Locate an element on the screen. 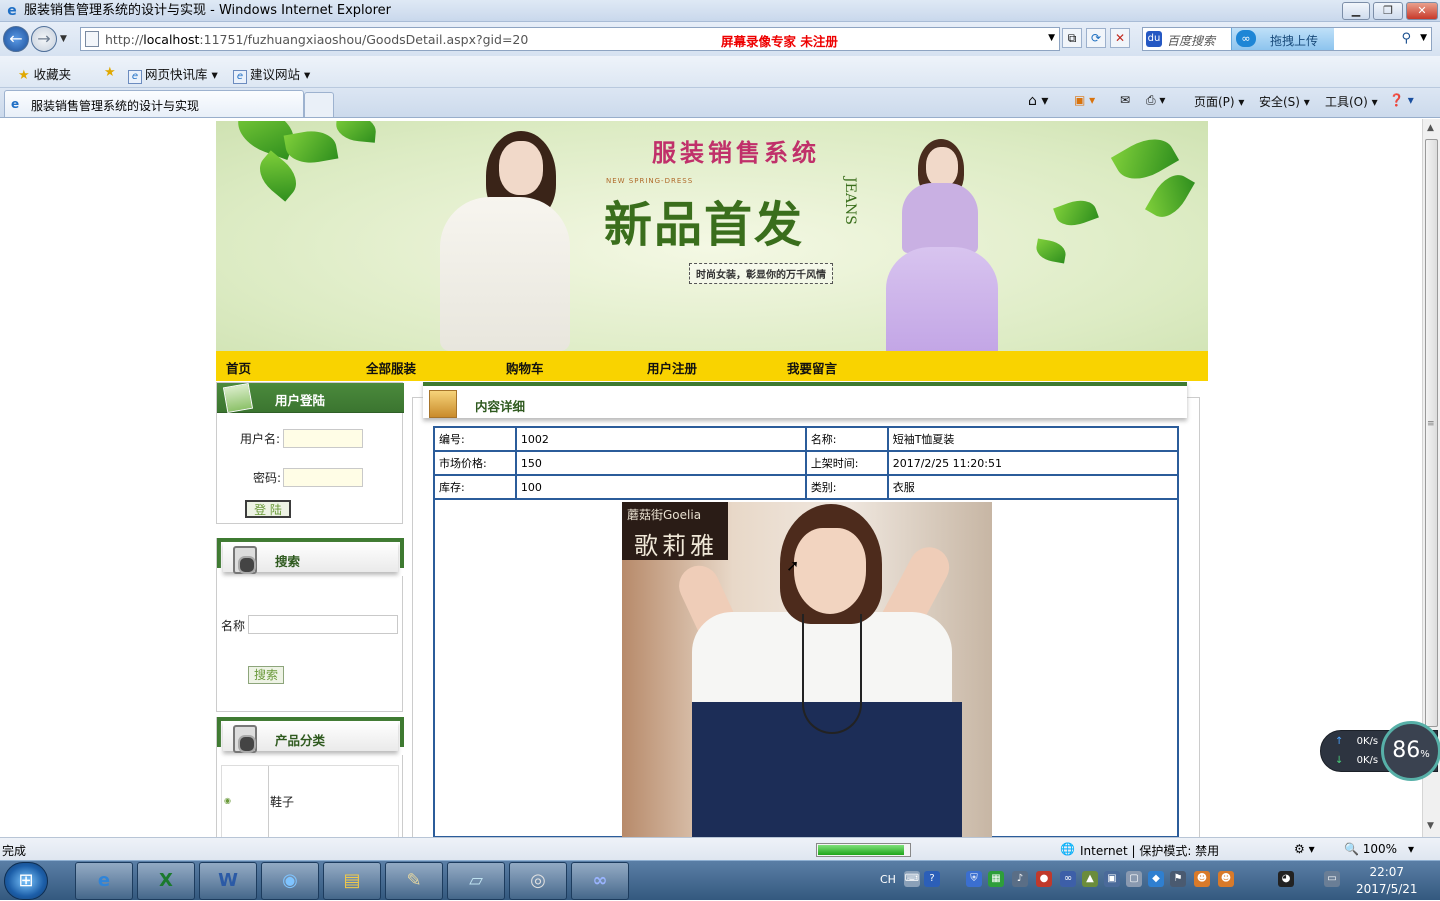  tab-active: e 服装销售管理系统的设计与实现 is located at coordinates (154, 103).